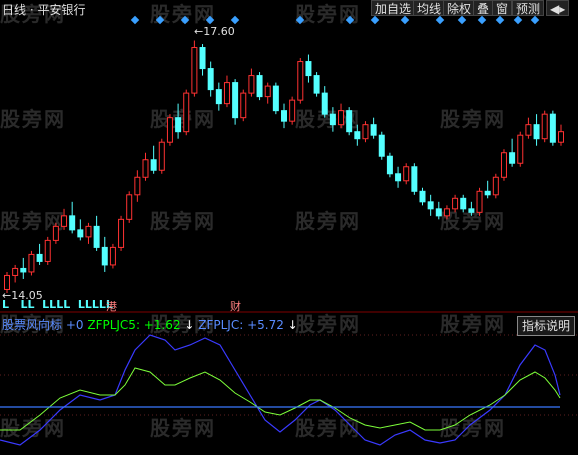  I want to click on indicator-help-button: 指标说明, so click(546, 326).